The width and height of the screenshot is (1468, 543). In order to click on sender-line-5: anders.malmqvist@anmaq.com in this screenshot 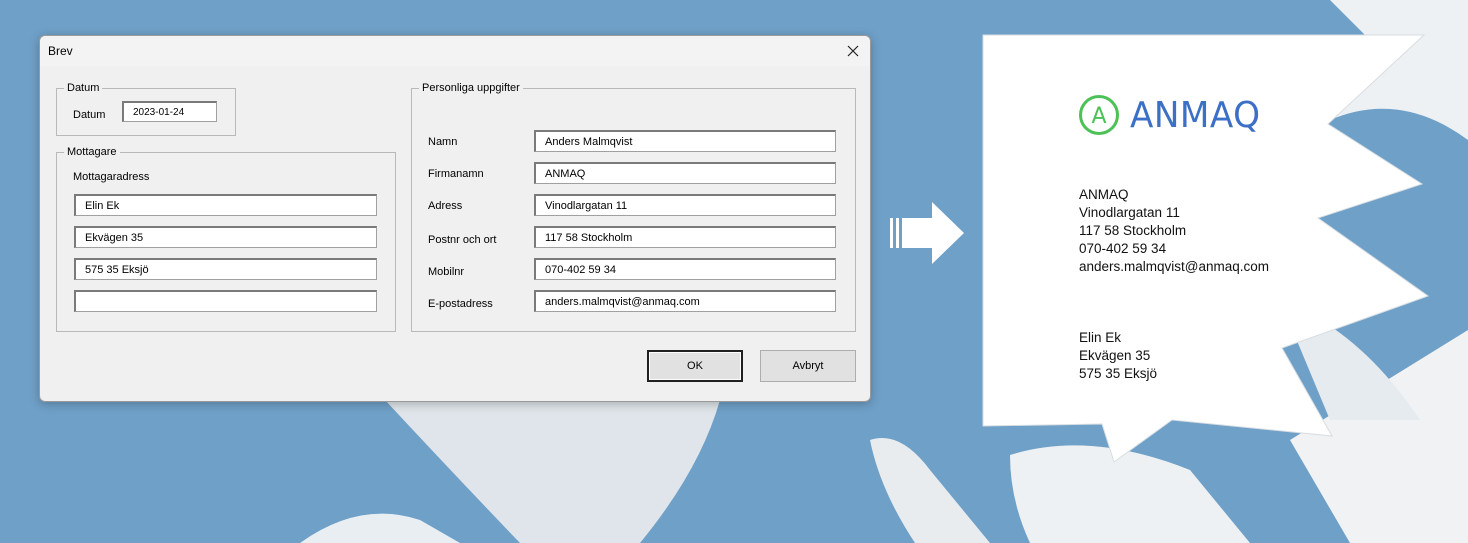, I will do `click(1174, 266)`.